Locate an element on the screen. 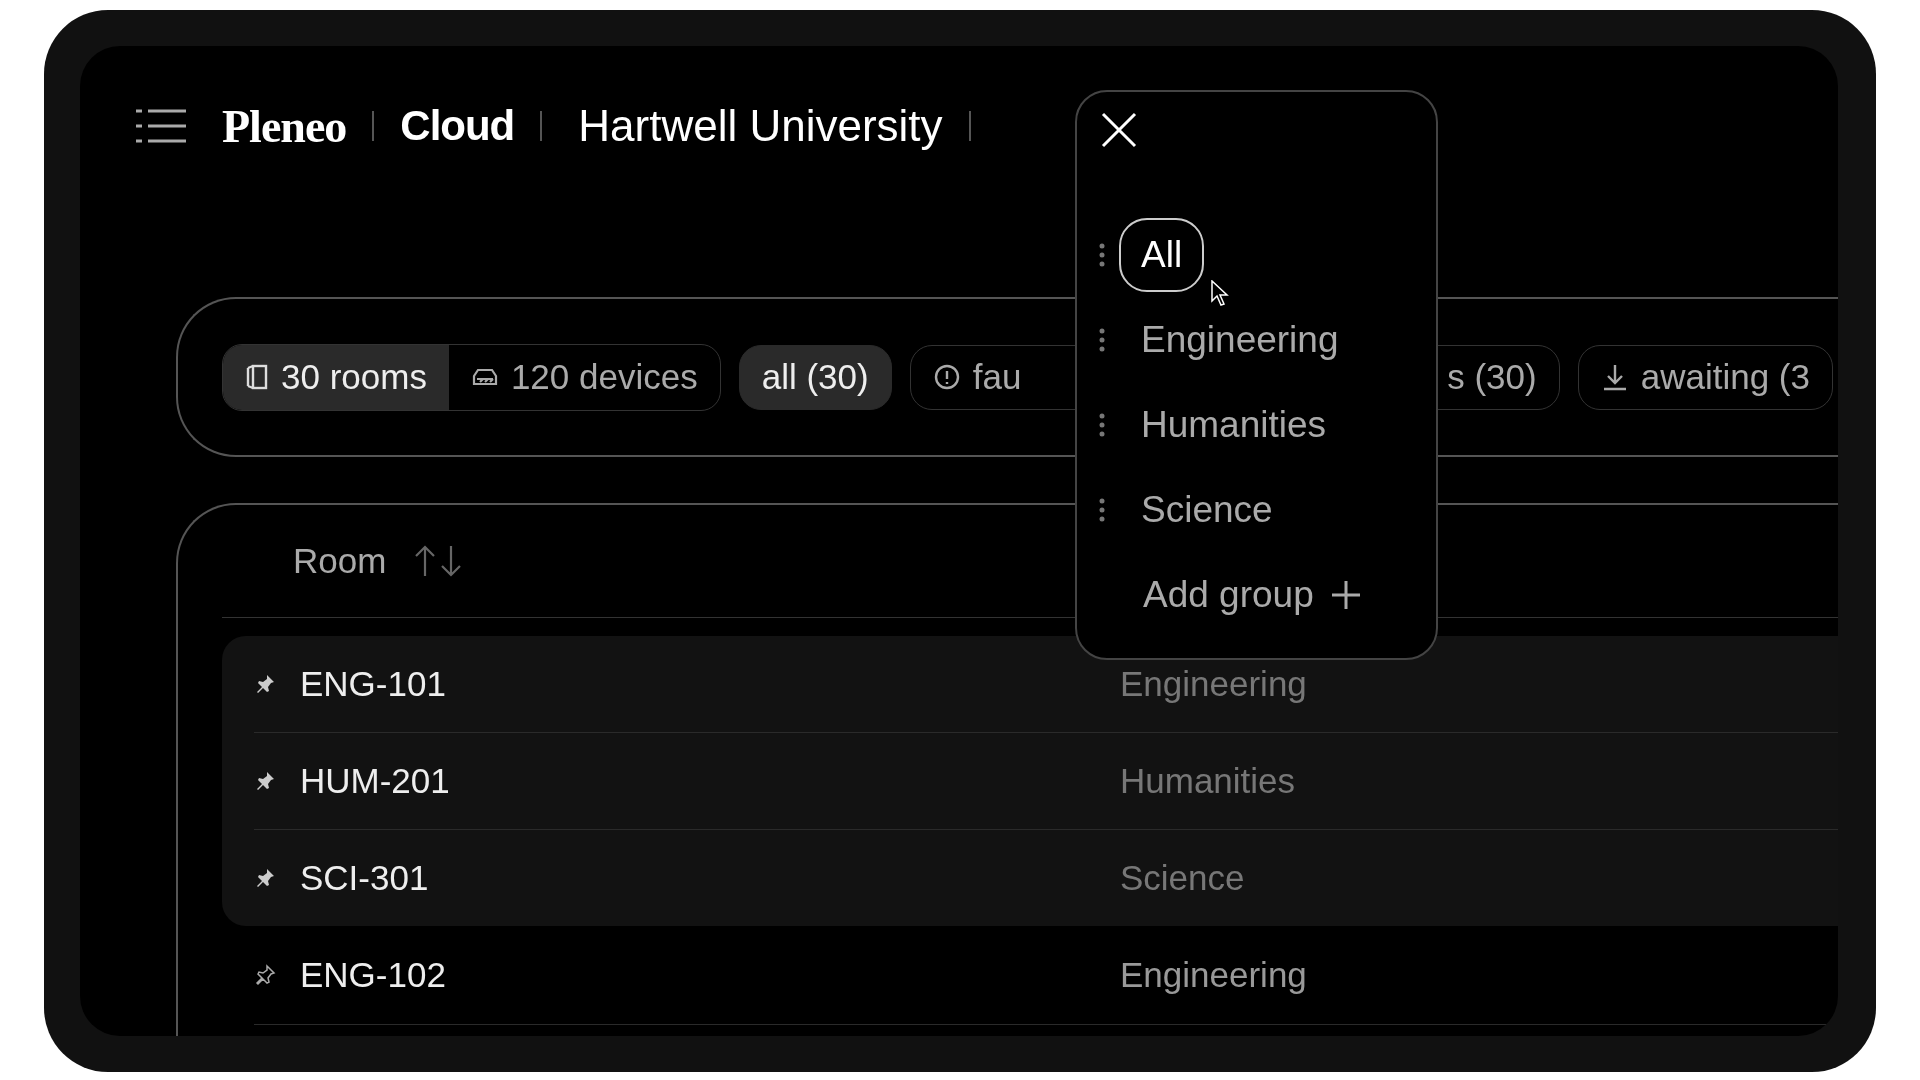 Image resolution: width=1920 pixels, height=1080 pixels. group-cell: Science is located at coordinates (1182, 878).